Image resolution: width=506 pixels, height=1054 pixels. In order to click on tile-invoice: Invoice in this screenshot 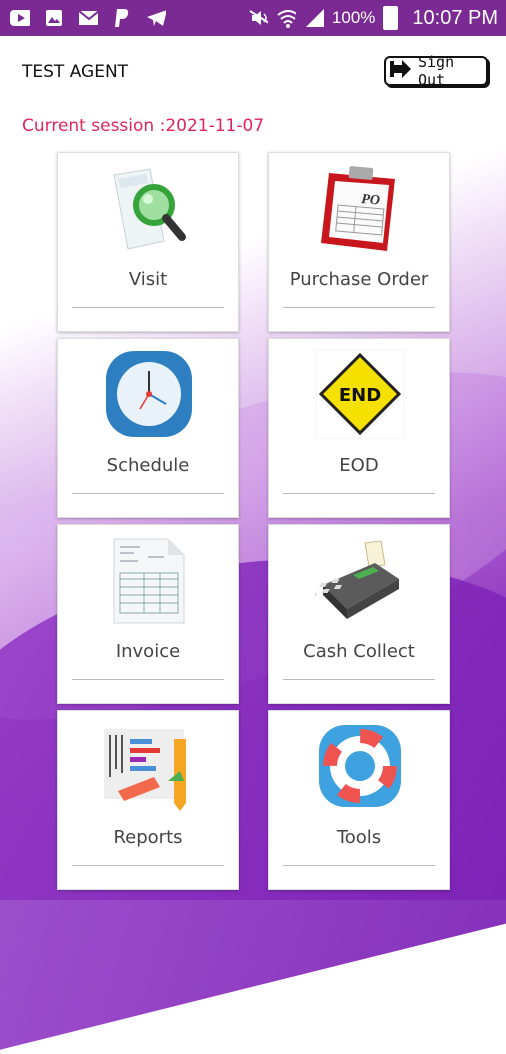, I will do `click(148, 614)`.